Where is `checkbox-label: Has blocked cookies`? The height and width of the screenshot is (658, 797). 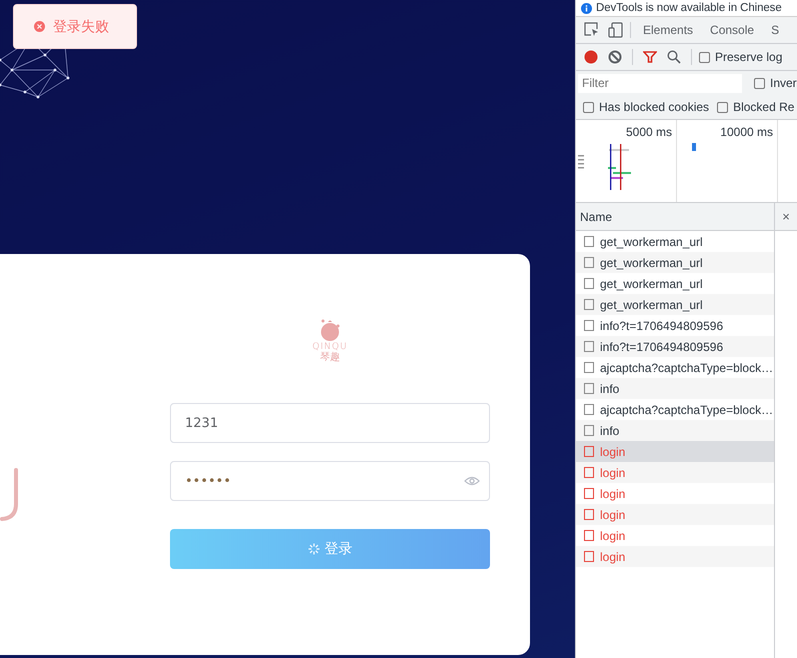
checkbox-label: Has blocked cookies is located at coordinates (654, 107).